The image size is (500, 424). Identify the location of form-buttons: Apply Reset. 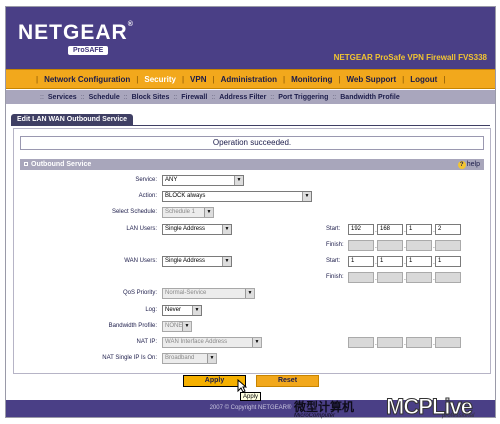
(251, 381).